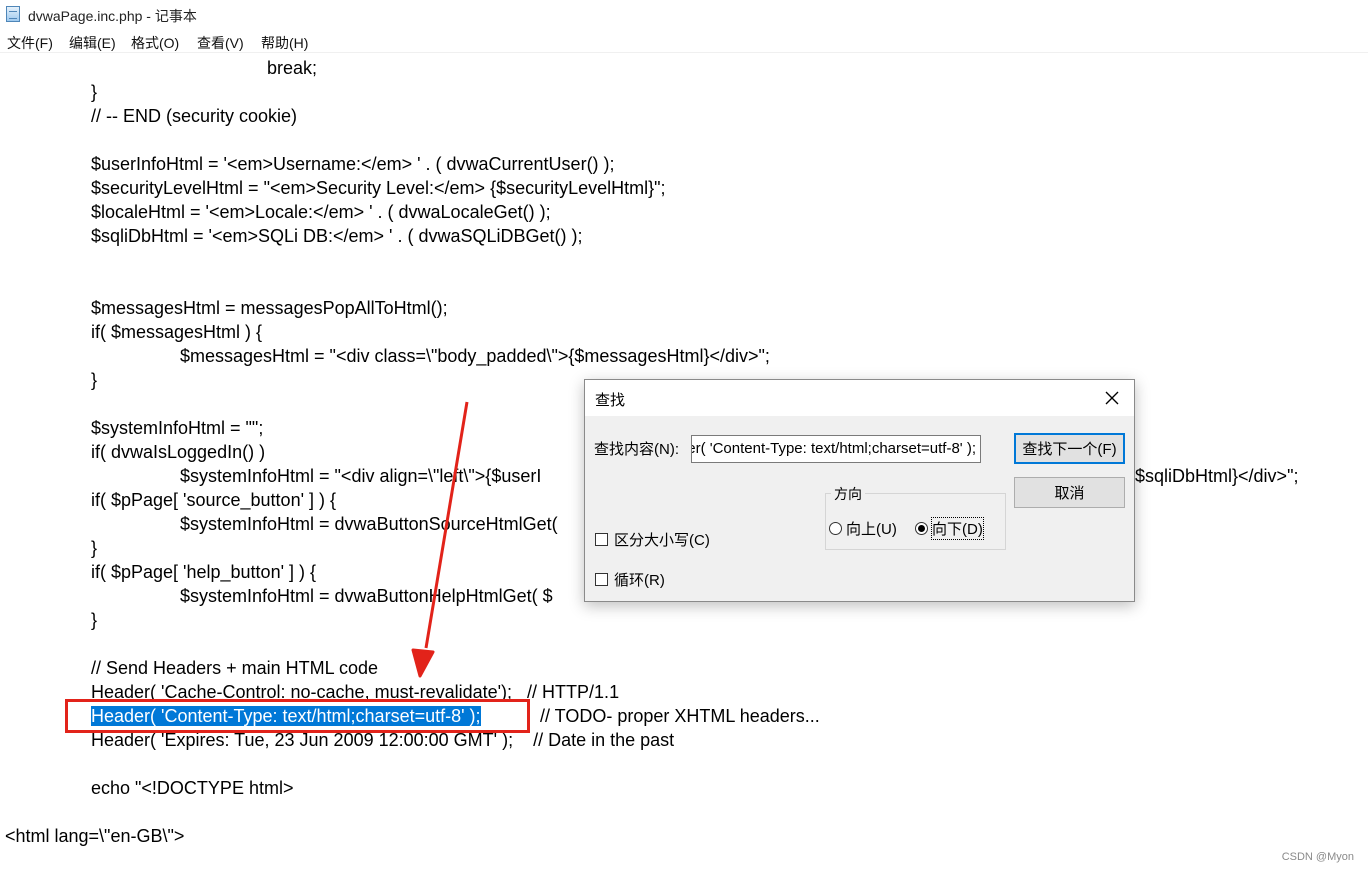 The height and width of the screenshot is (873, 1368). What do you see at coordinates (95, 836) in the screenshot?
I see `code-line: <html lang=\"en-GB\">` at bounding box center [95, 836].